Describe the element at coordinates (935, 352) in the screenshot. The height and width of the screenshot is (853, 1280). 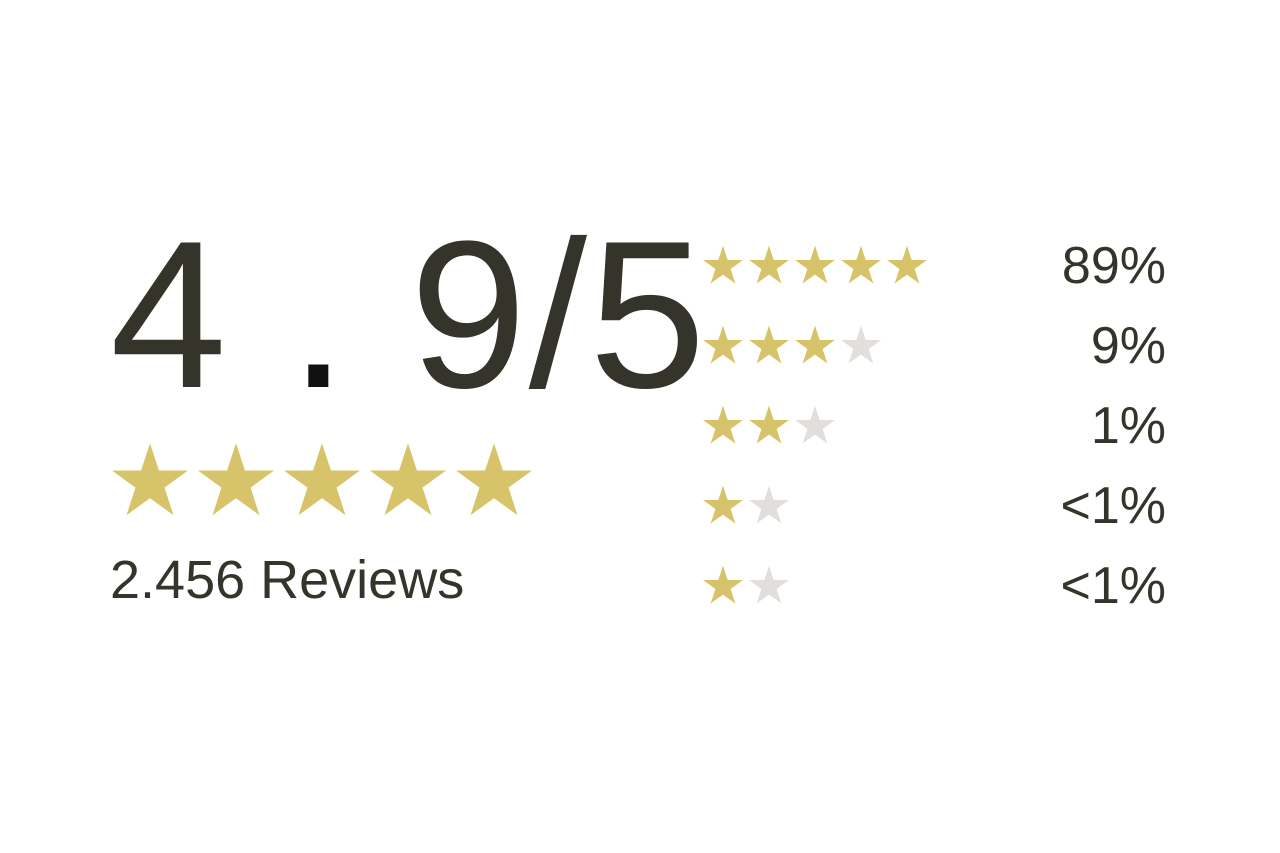
I see `rating-row: 9%` at that location.